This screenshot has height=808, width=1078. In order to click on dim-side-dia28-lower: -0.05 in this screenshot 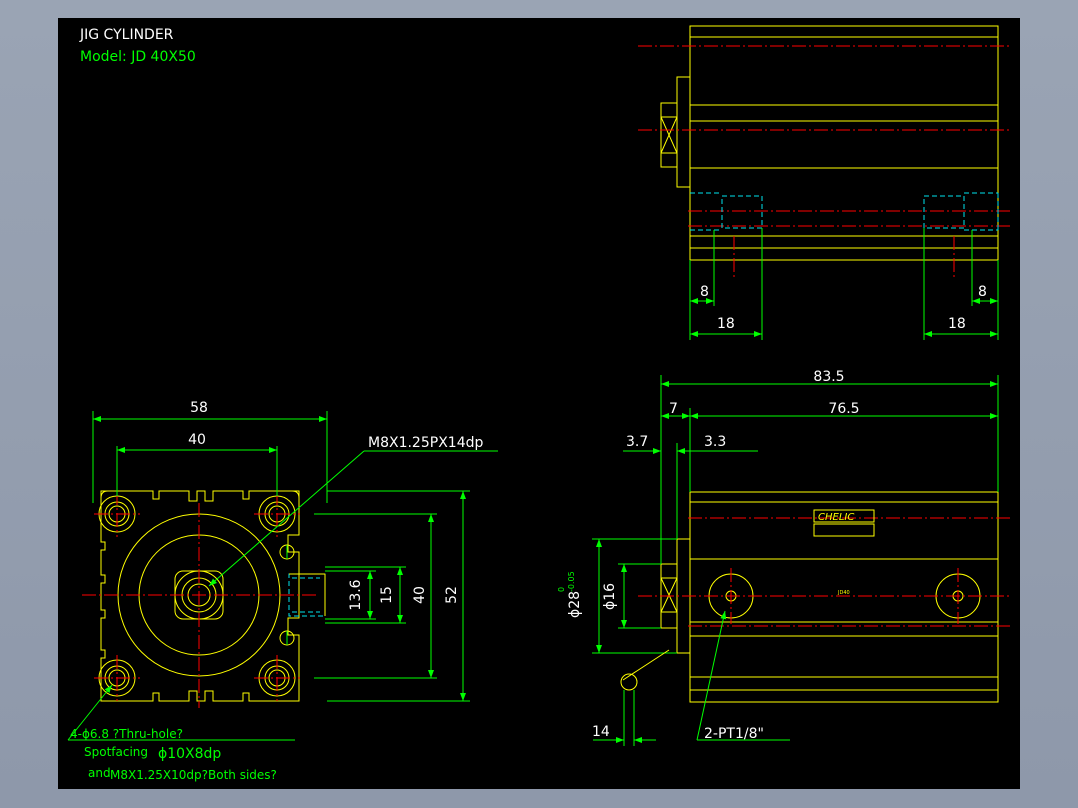, I will do `click(571, 581)`.